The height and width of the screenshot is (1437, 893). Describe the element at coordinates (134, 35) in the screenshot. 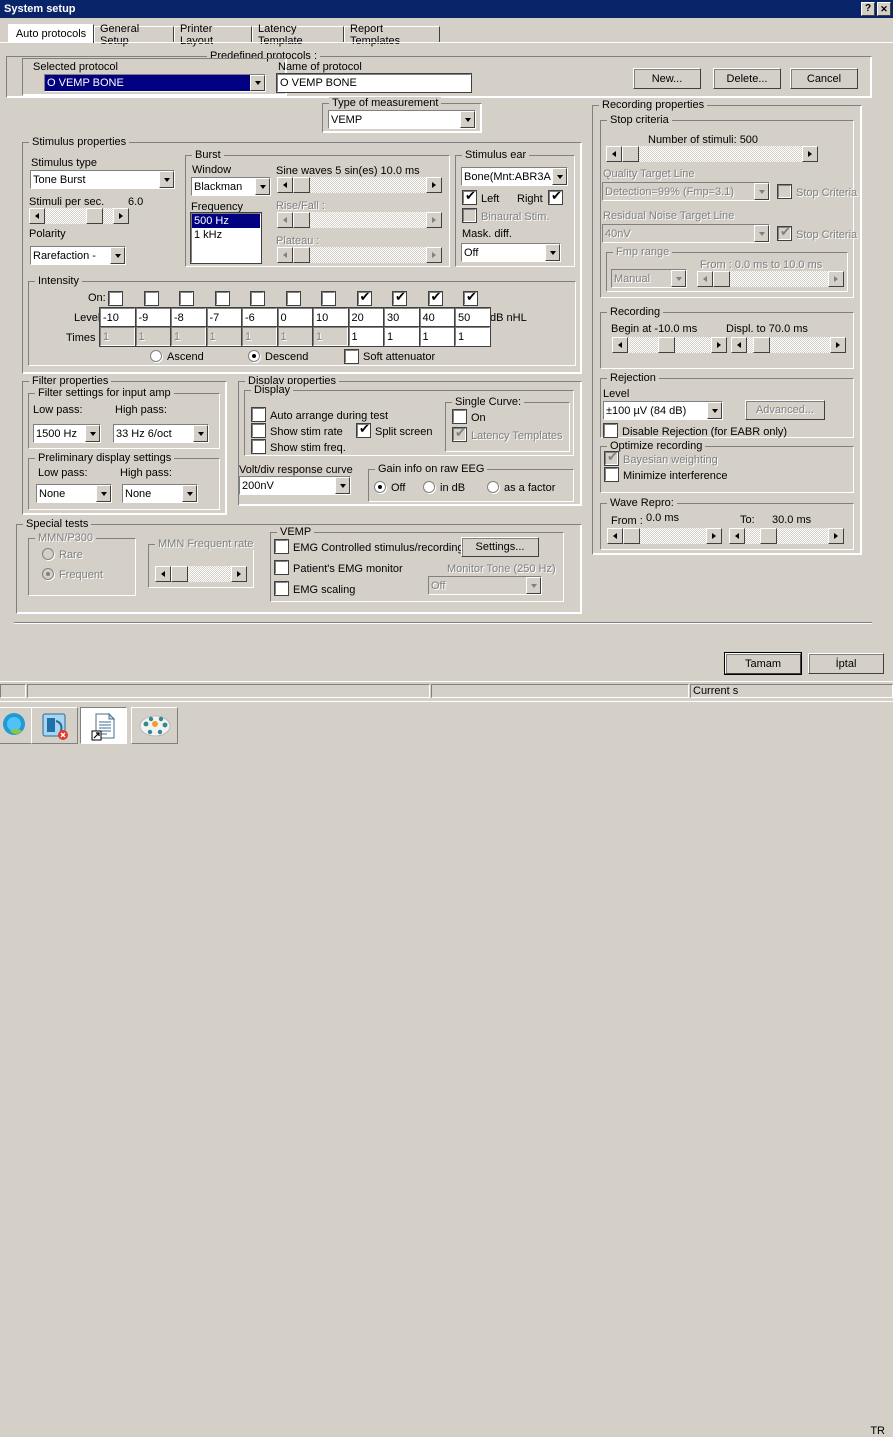

I see `tab-general-setup: General Setup` at that location.